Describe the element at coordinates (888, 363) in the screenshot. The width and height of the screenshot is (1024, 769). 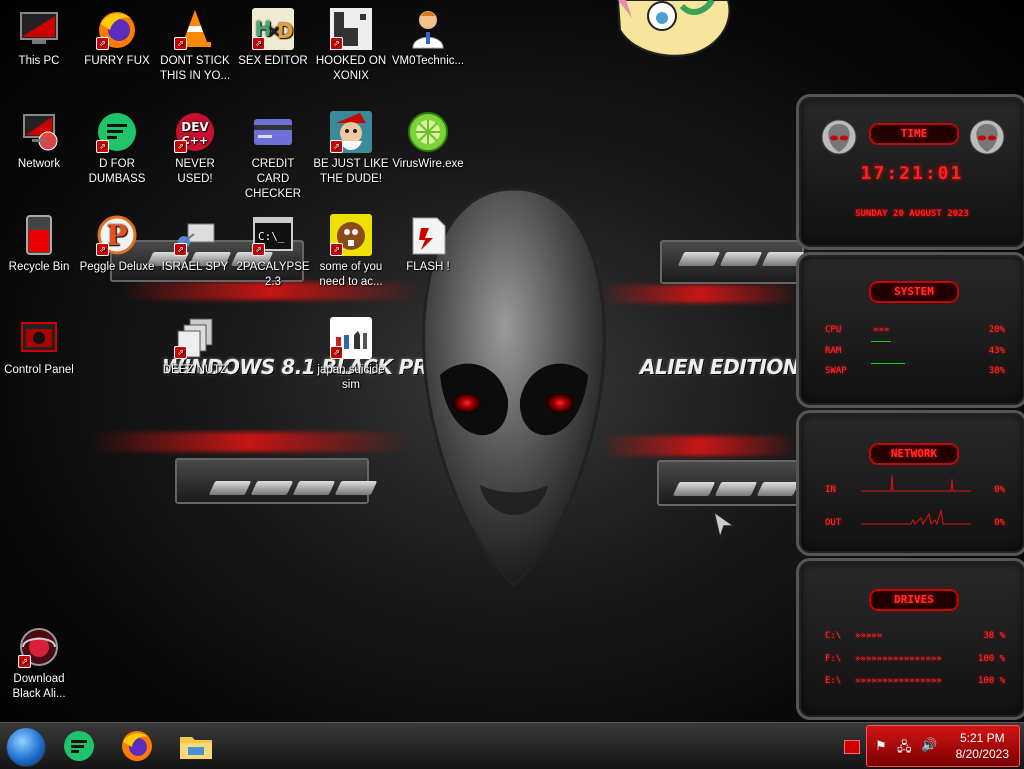
I see `swap-graph-line` at that location.